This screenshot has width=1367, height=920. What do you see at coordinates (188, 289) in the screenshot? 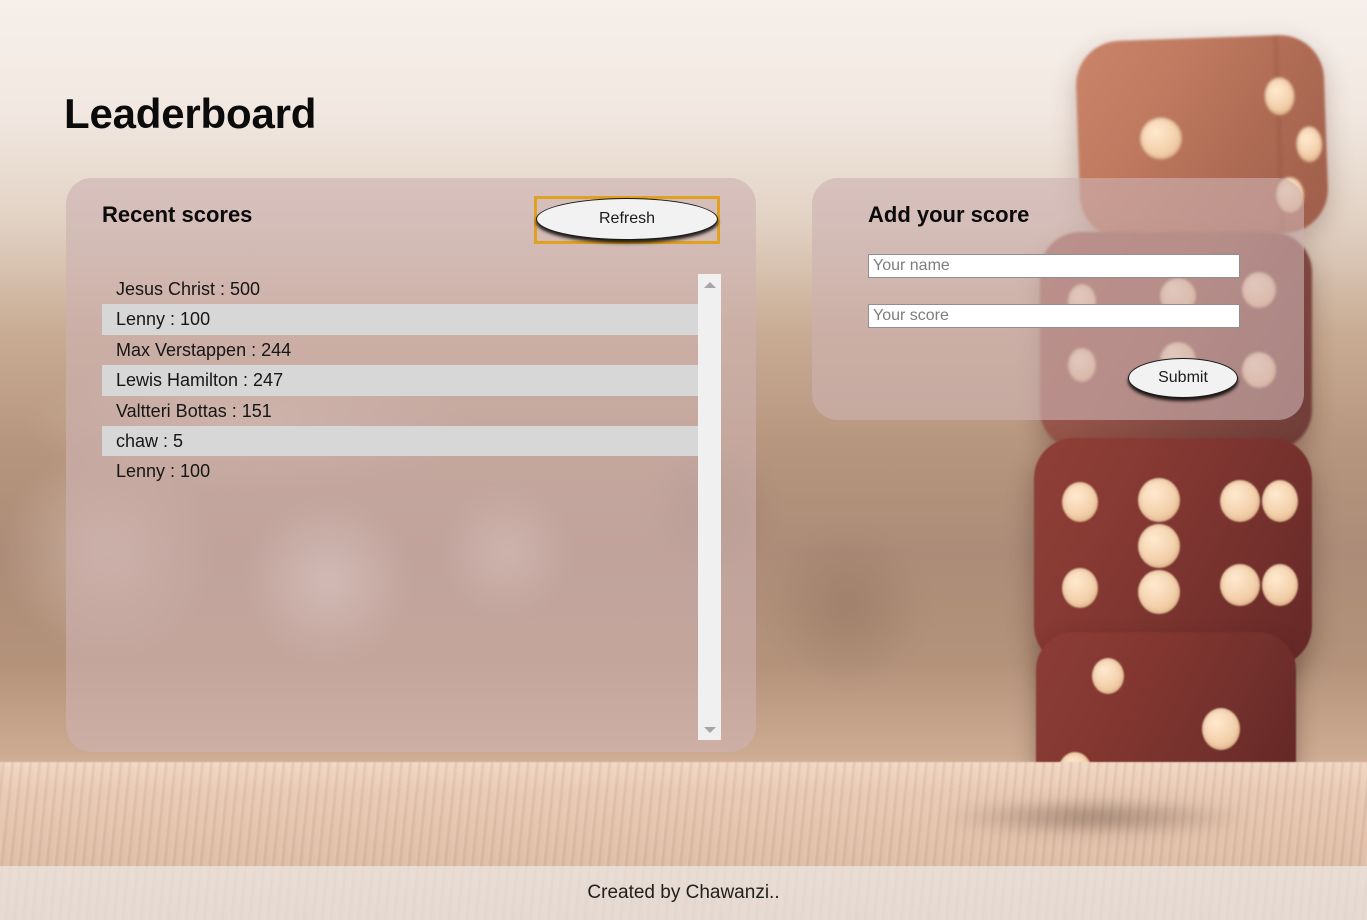
I see `score-list-item: Jesus Christ : 500` at bounding box center [188, 289].